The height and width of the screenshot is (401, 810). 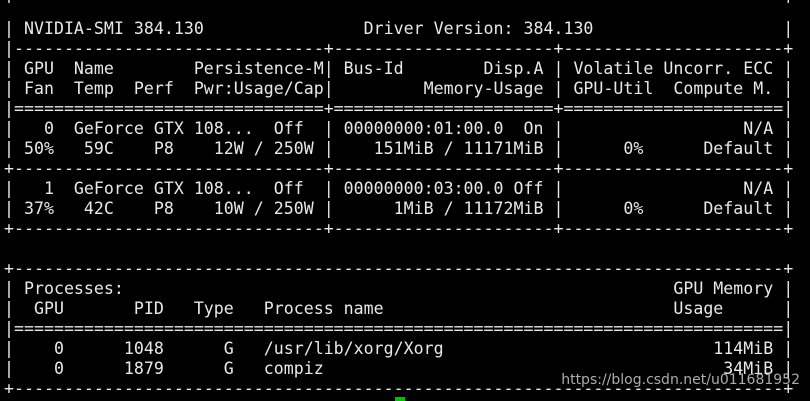 I want to click on processes-header-line-1: | Processes: GPU Memory |, so click(x=399, y=288).